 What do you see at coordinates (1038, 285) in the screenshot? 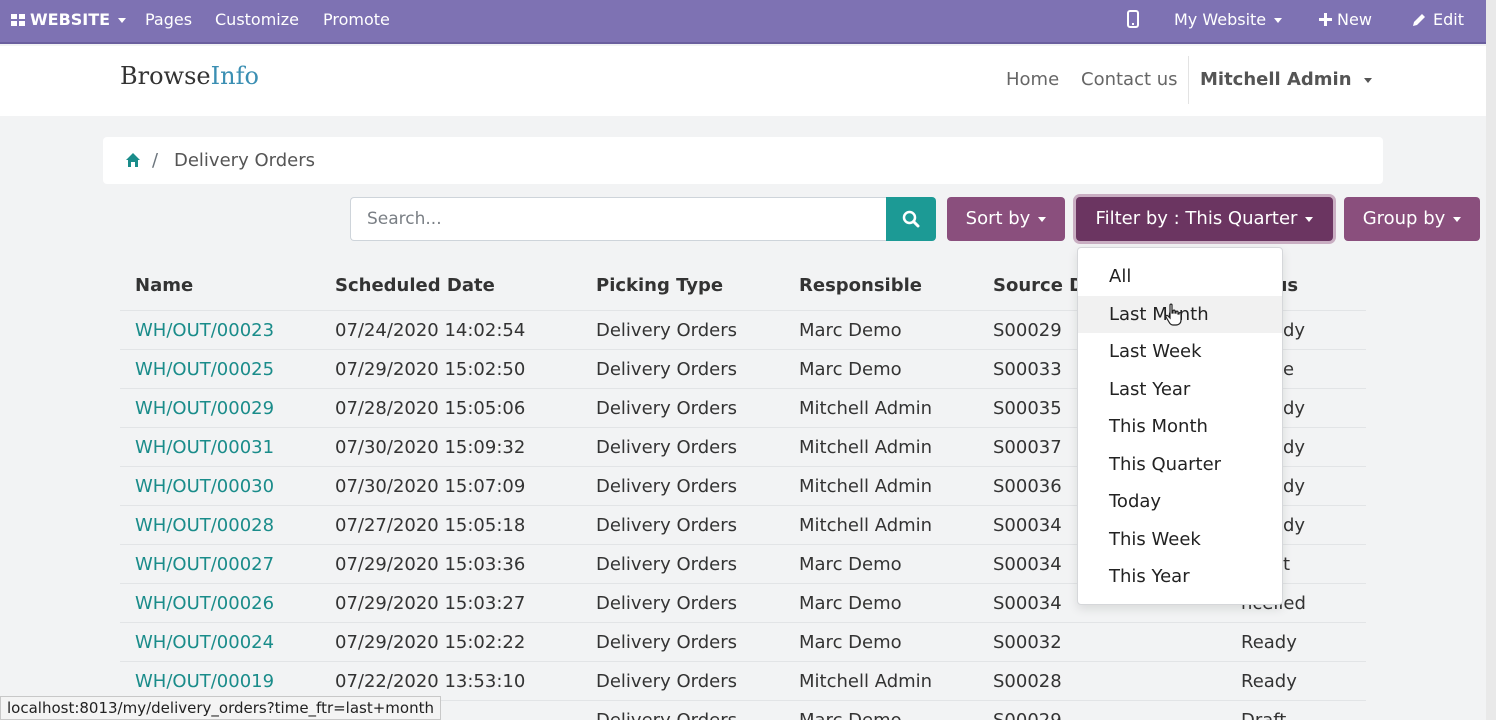
I see `column-header-source-document: Source D` at bounding box center [1038, 285].